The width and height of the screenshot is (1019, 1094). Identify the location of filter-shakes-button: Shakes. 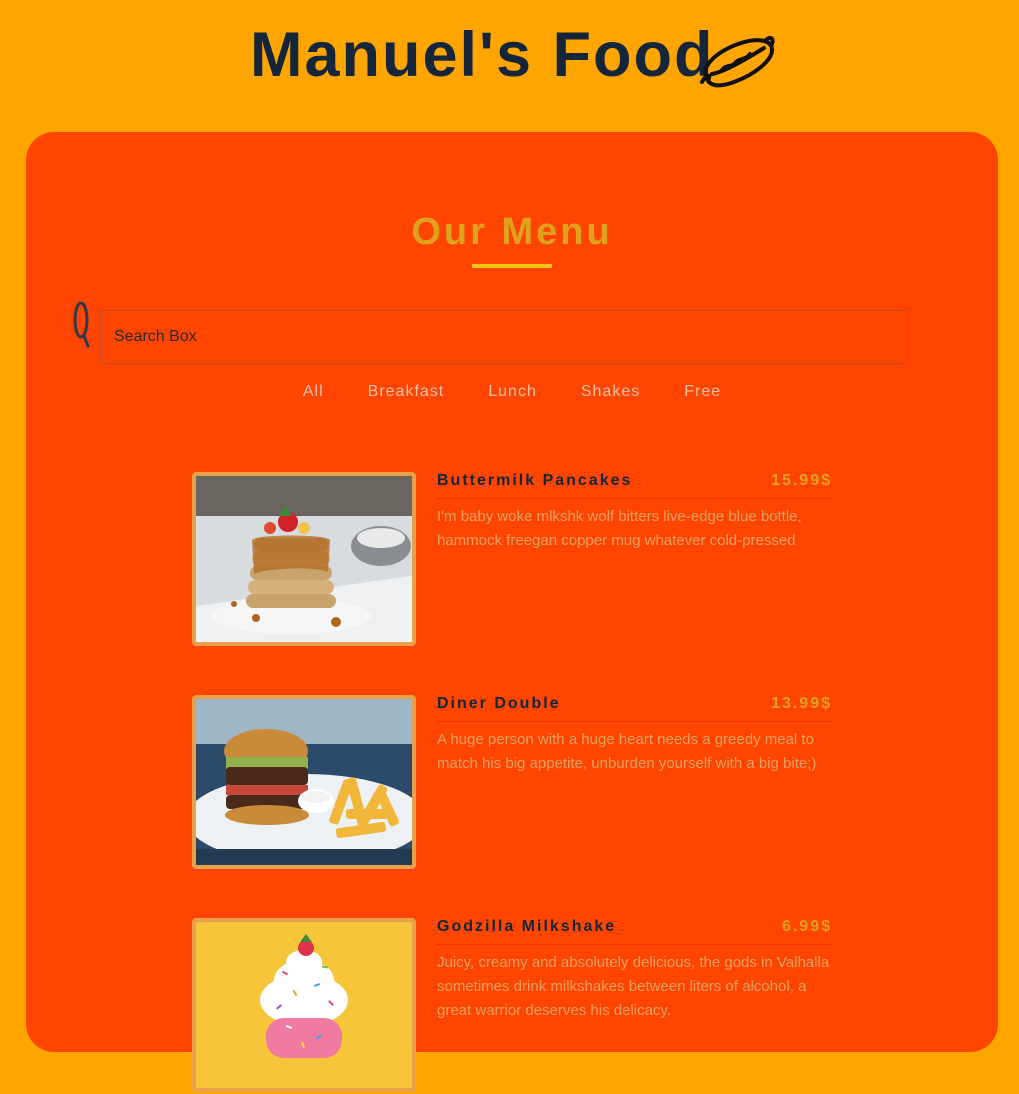
(610, 392).